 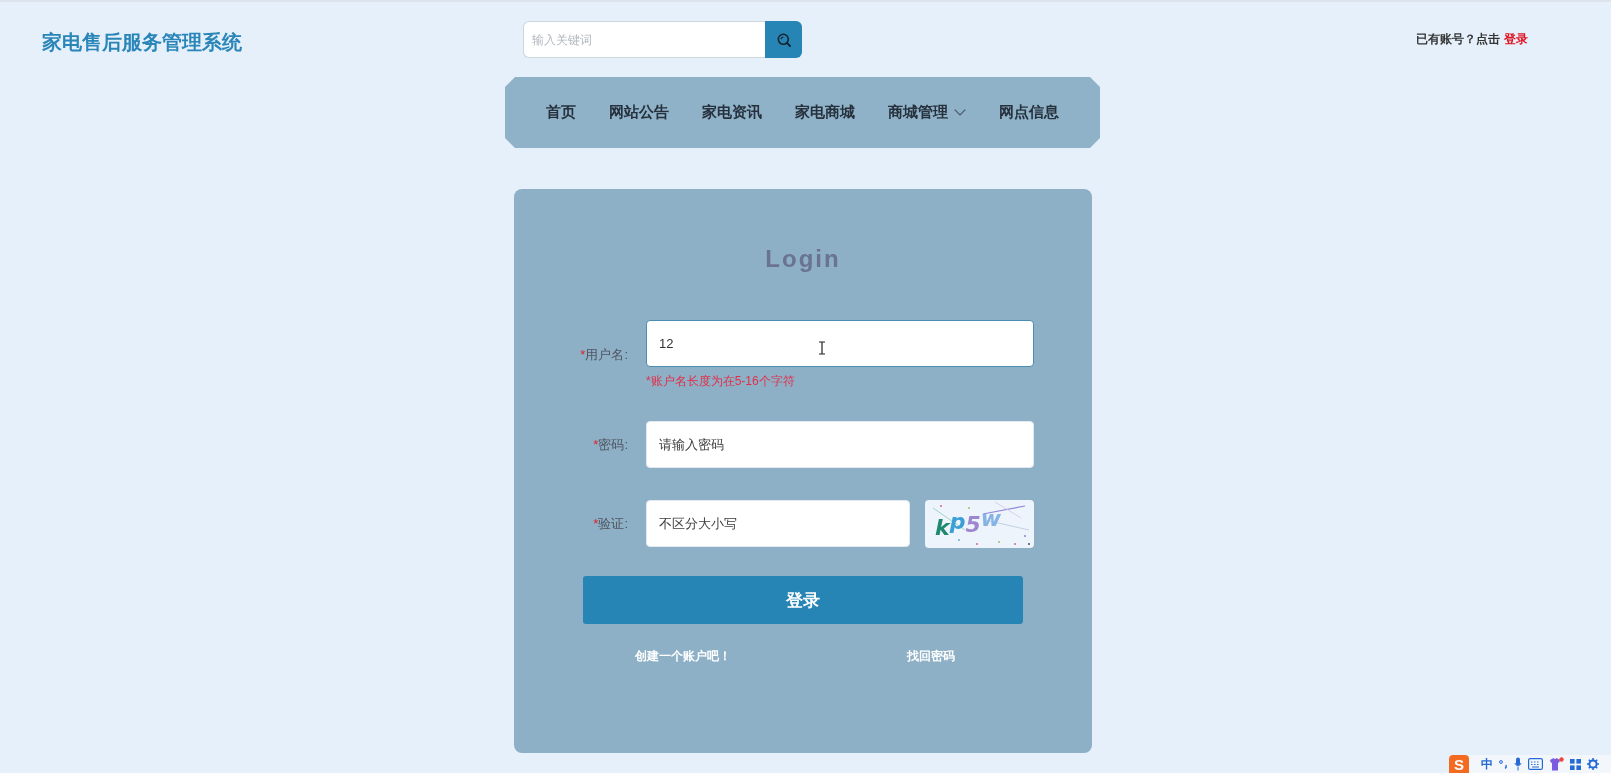 I want to click on nav-link: 网点信息, so click(x=1029, y=112).